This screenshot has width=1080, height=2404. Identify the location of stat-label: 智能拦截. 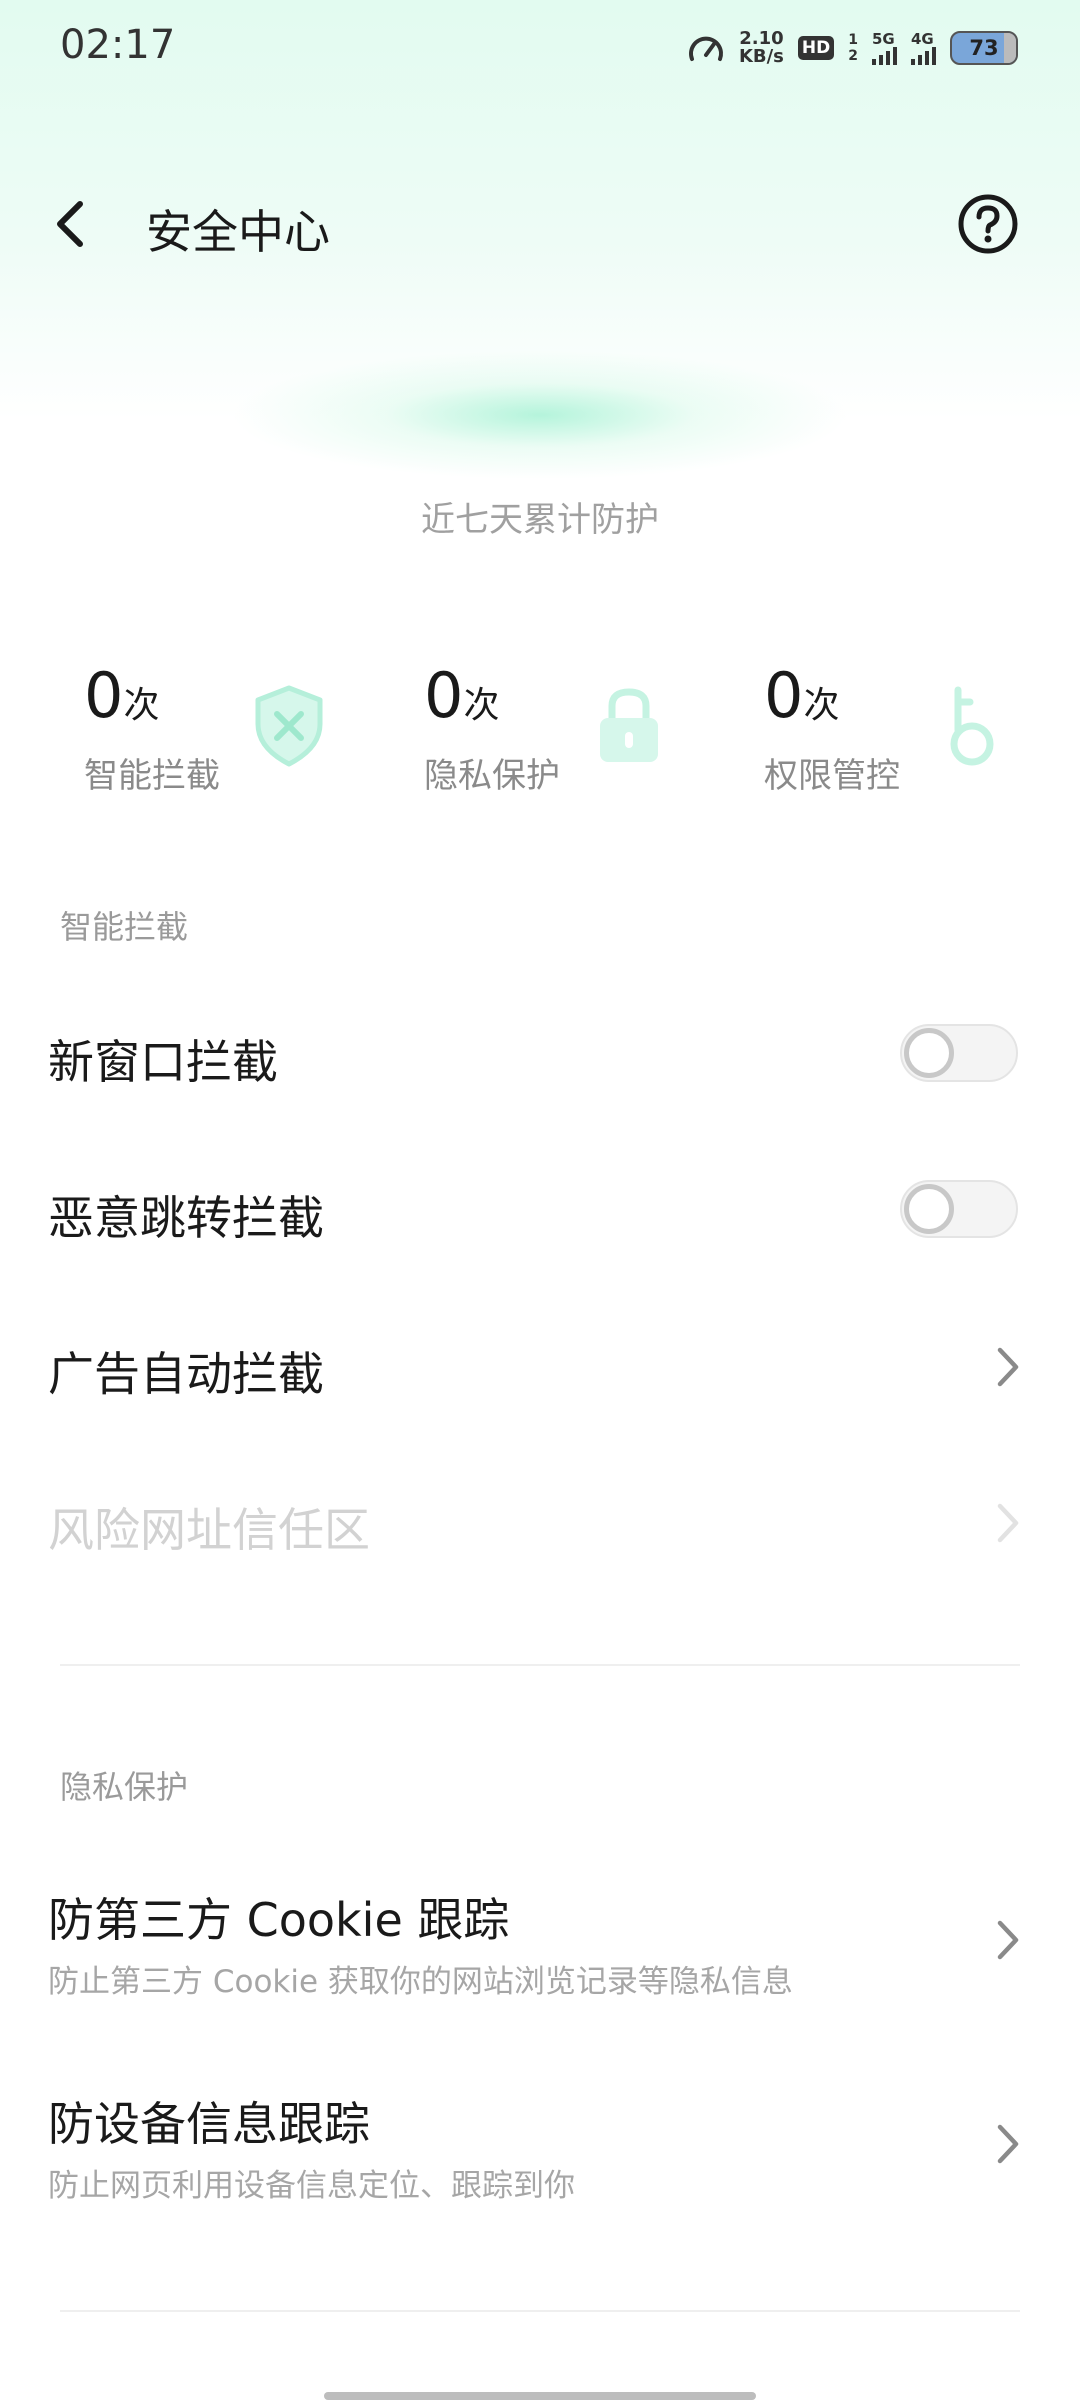
(152, 776).